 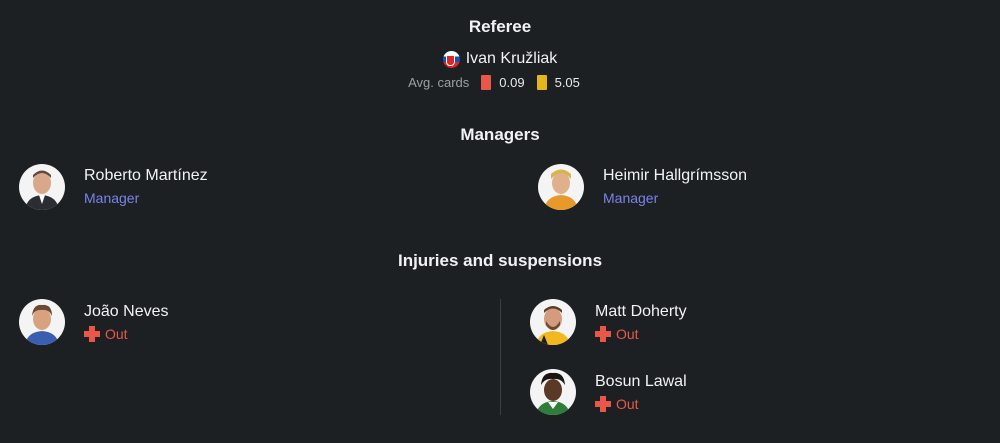 I want to click on slovakia-flag-icon, so click(x=451, y=59).